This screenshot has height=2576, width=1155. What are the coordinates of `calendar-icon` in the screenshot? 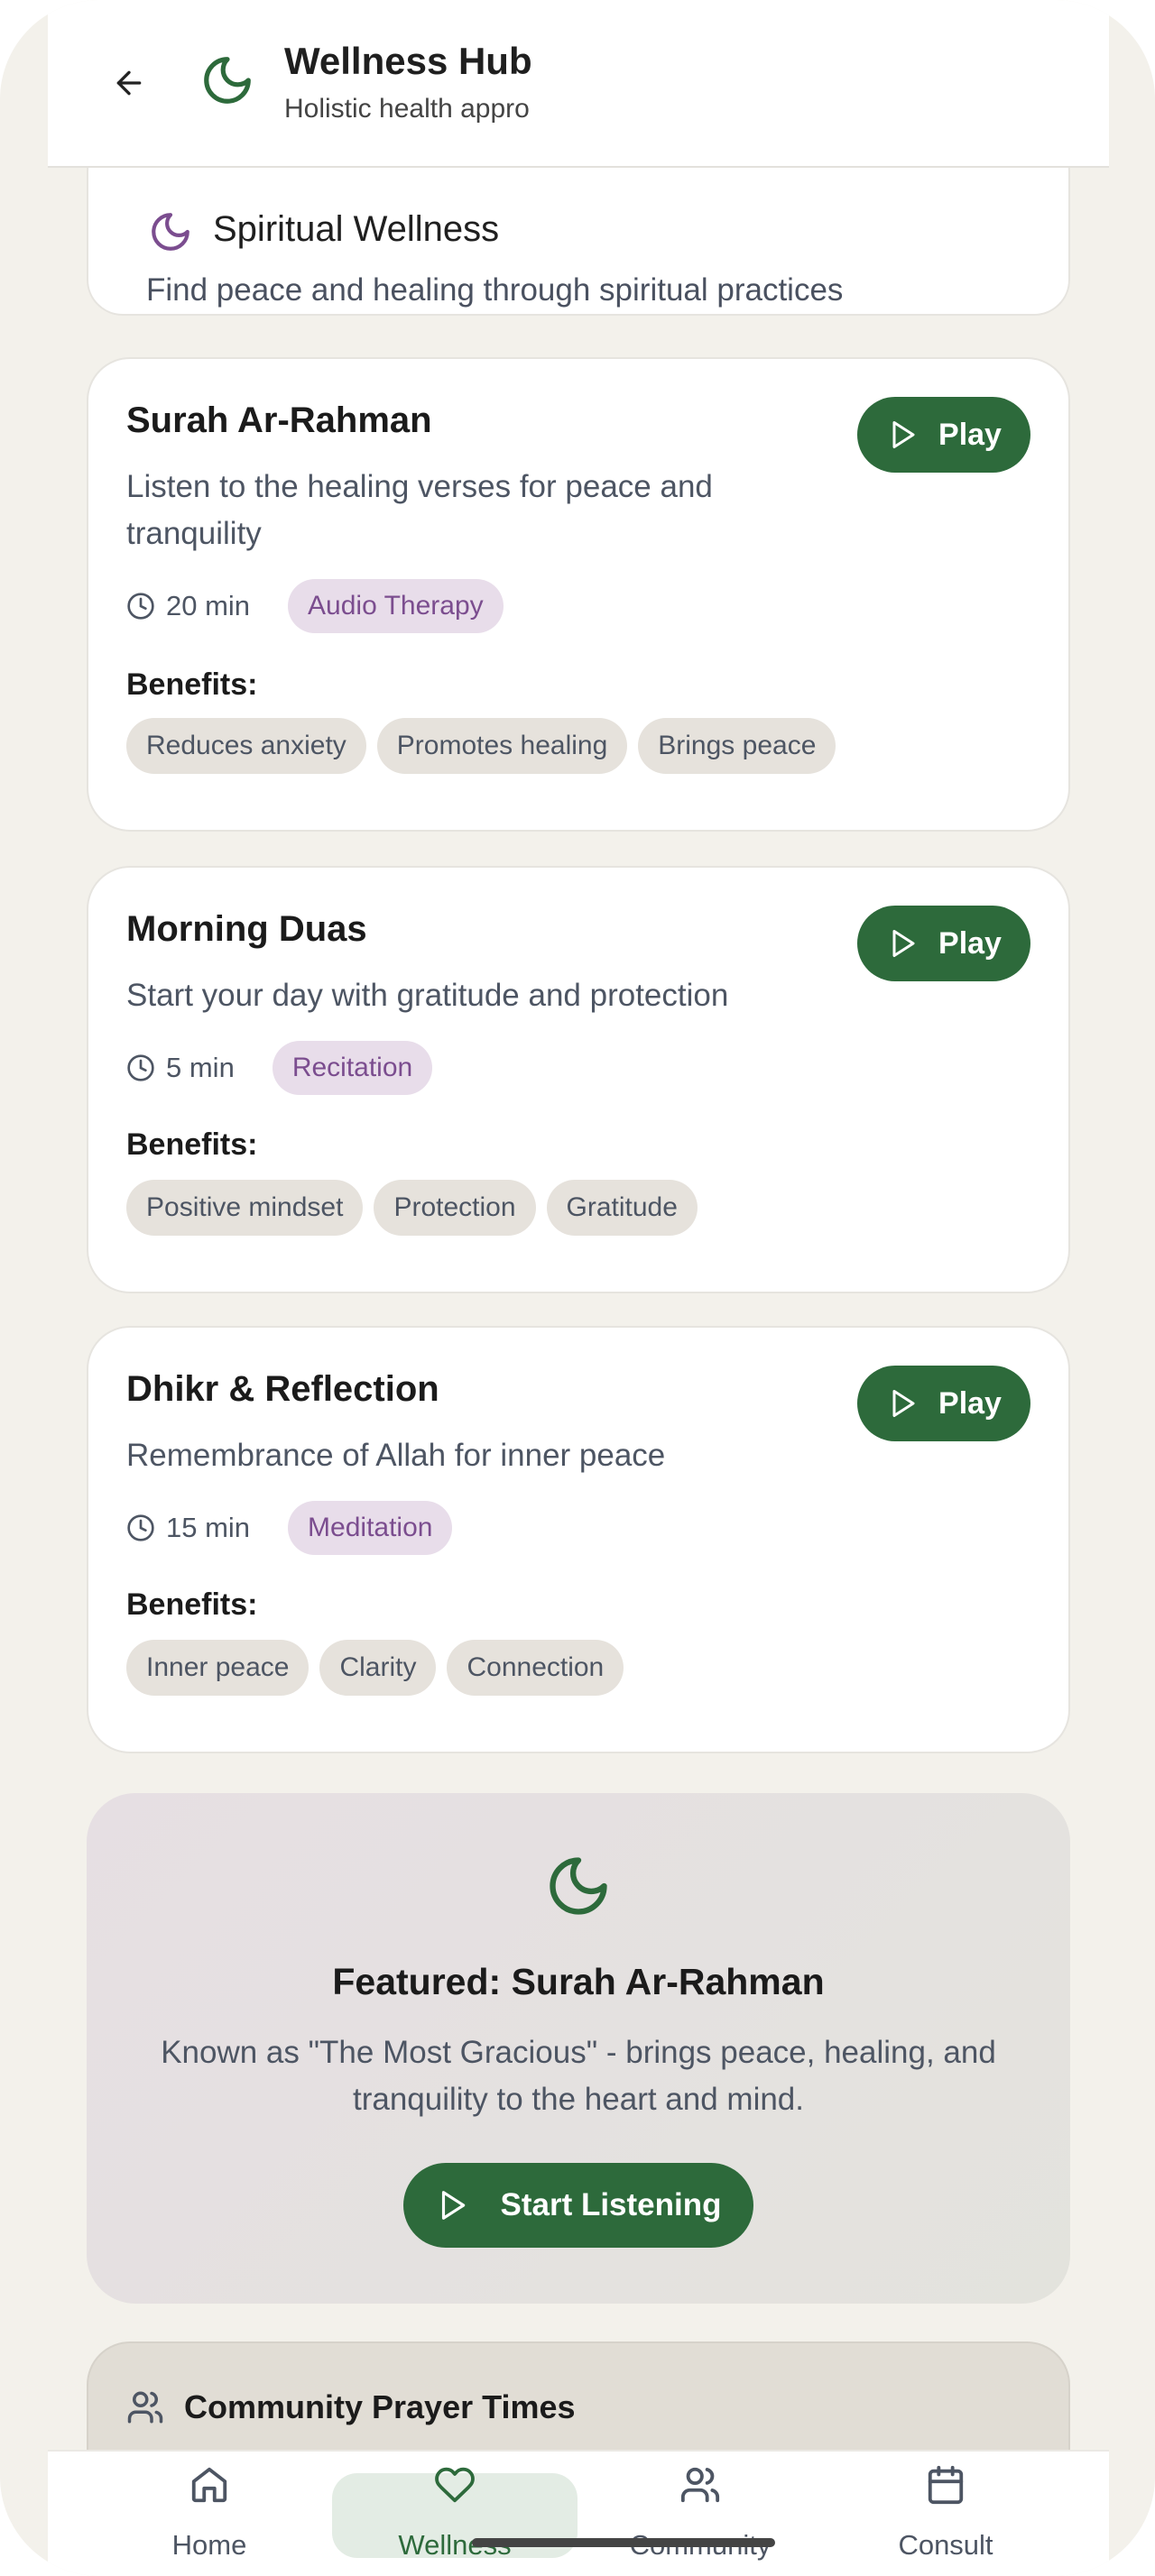 It's located at (946, 2485).